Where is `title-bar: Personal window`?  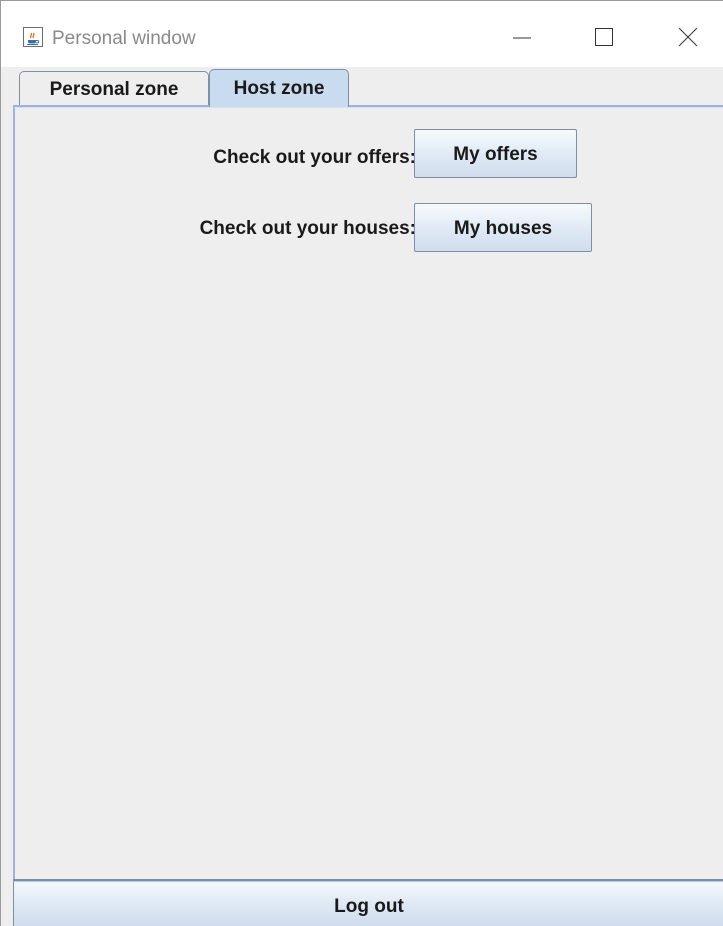
title-bar: Personal window is located at coordinates (362, 34).